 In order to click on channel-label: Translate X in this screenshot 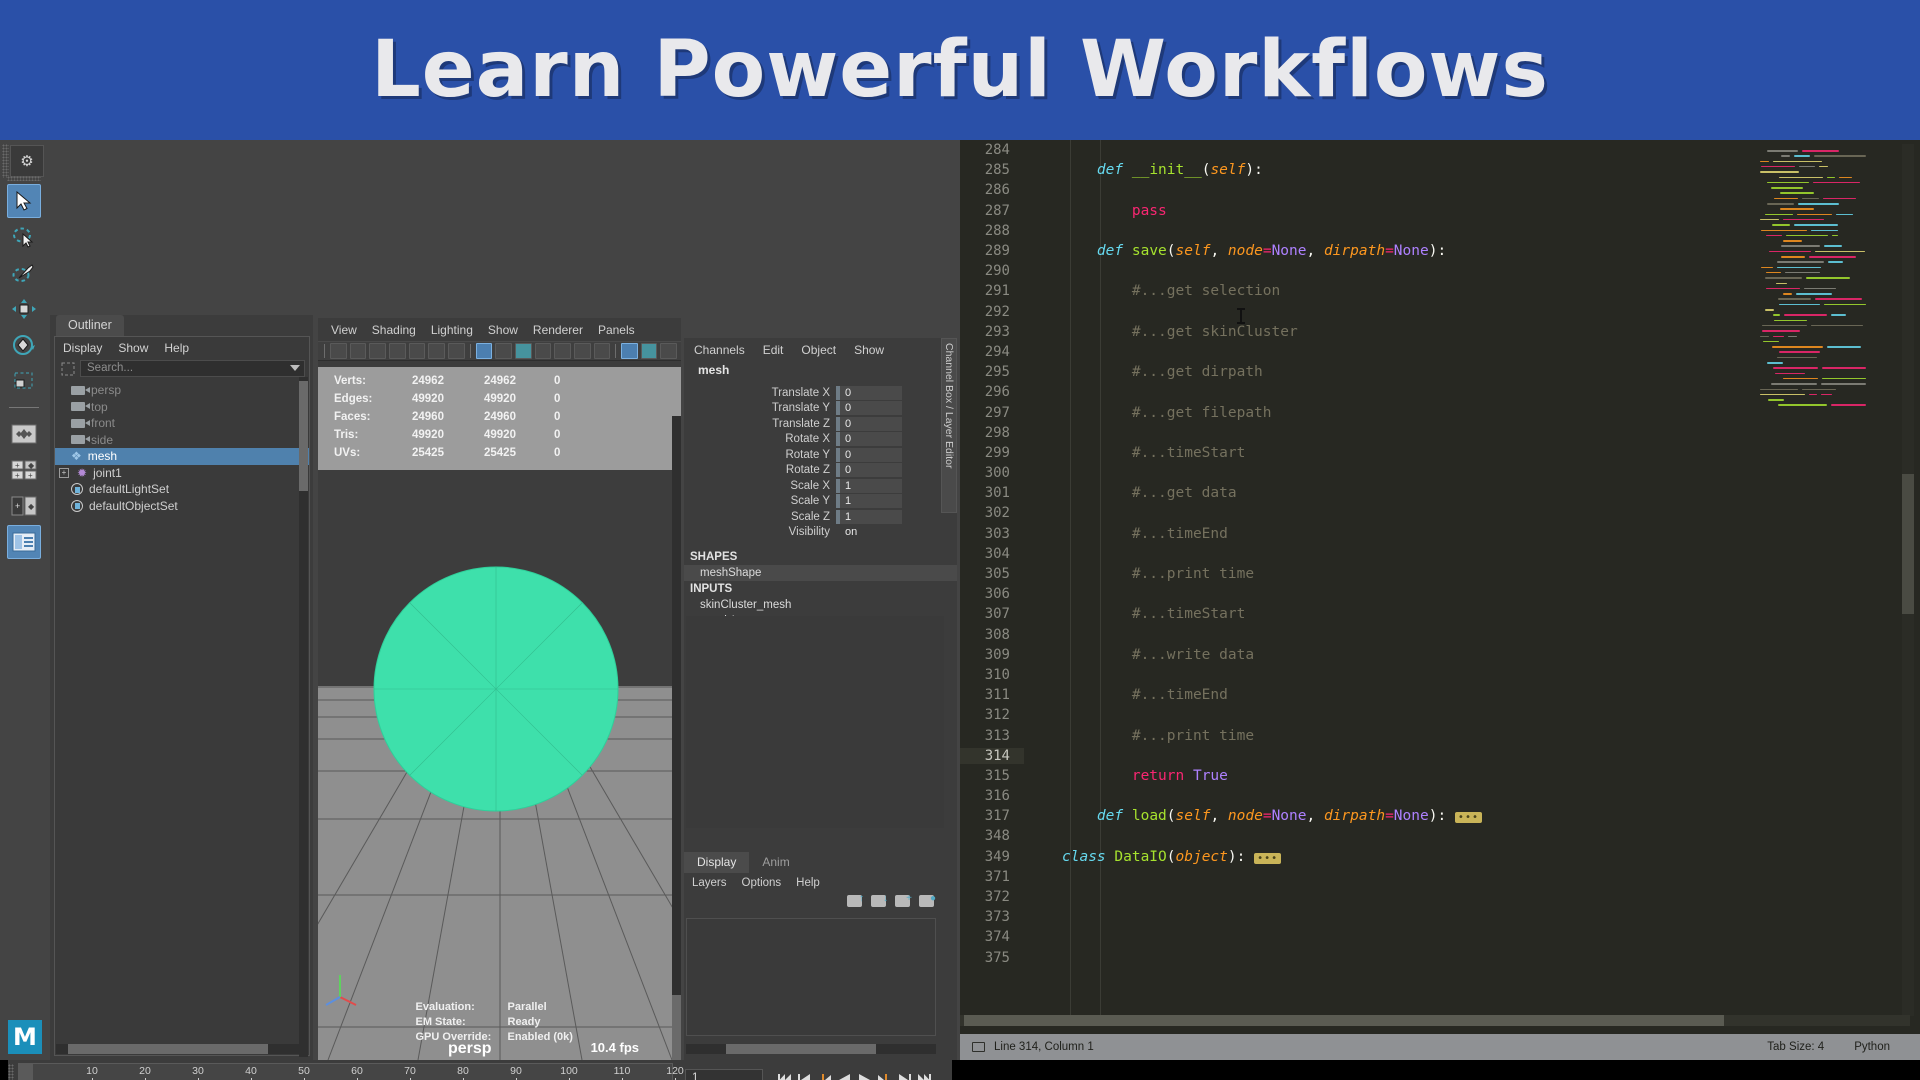, I will do `click(760, 393)`.